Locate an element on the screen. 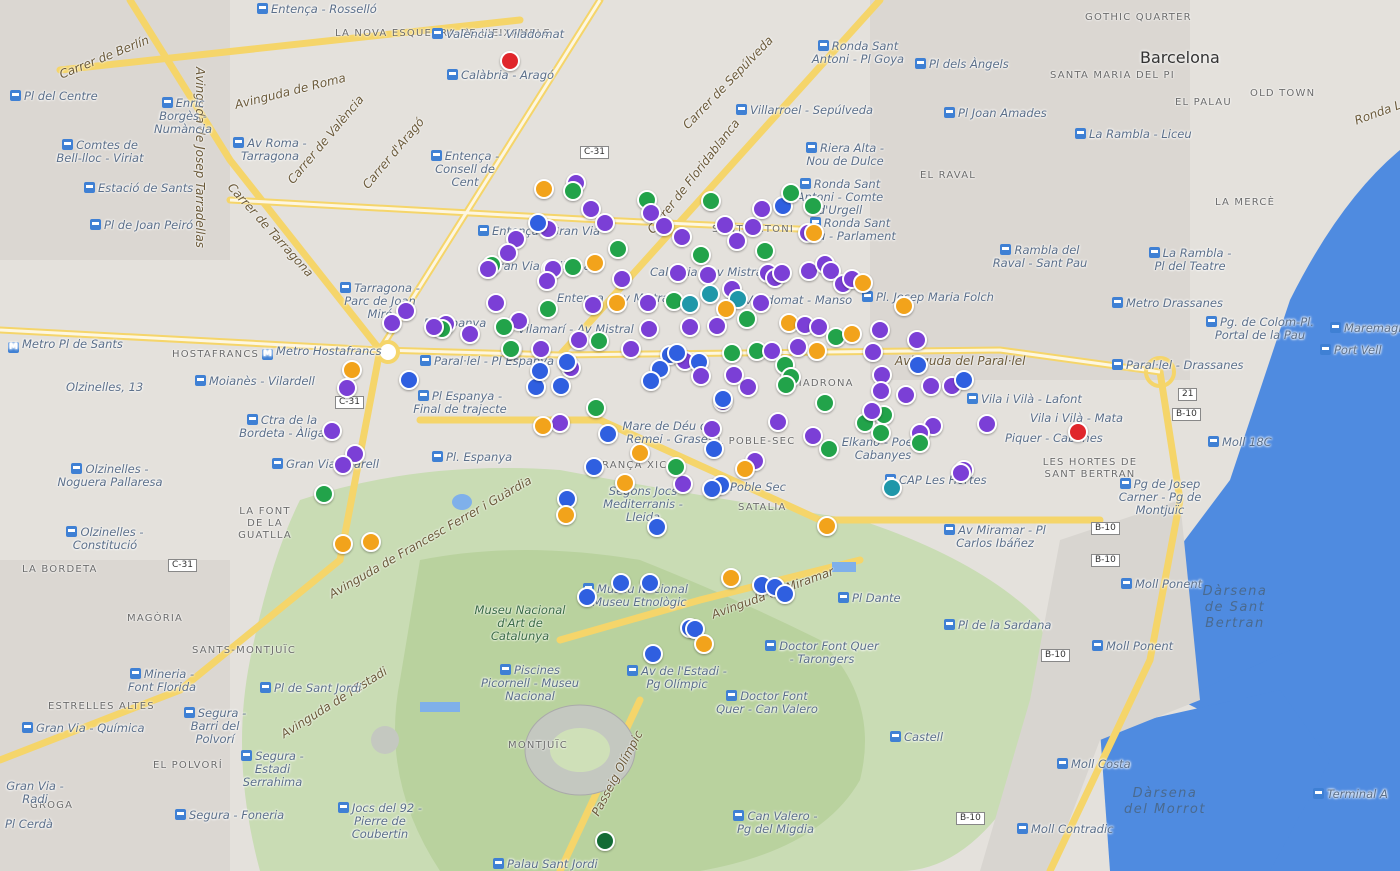  bus-stop: Piscines Picornell - Museu Nacional is located at coordinates (530, 683).